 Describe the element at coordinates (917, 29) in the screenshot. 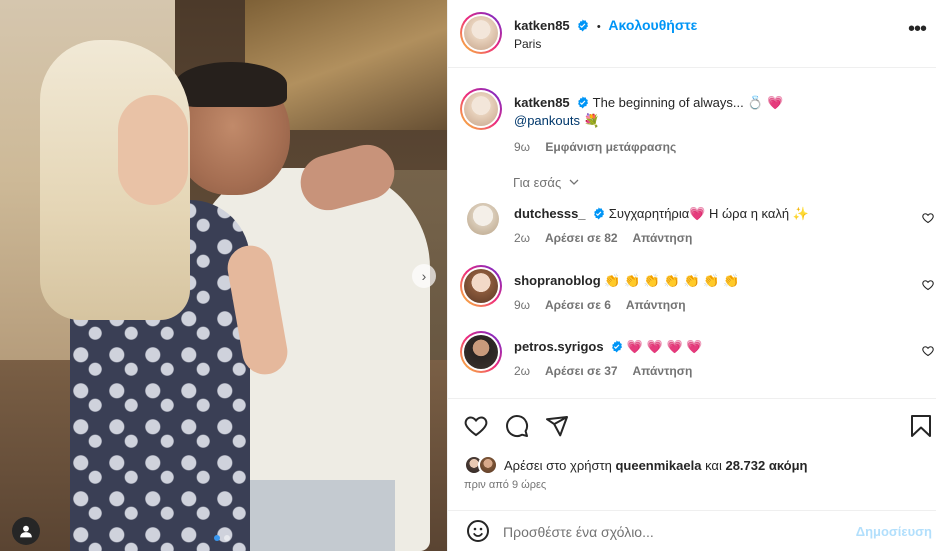

I see `more-horizontal-icon: •••` at that location.